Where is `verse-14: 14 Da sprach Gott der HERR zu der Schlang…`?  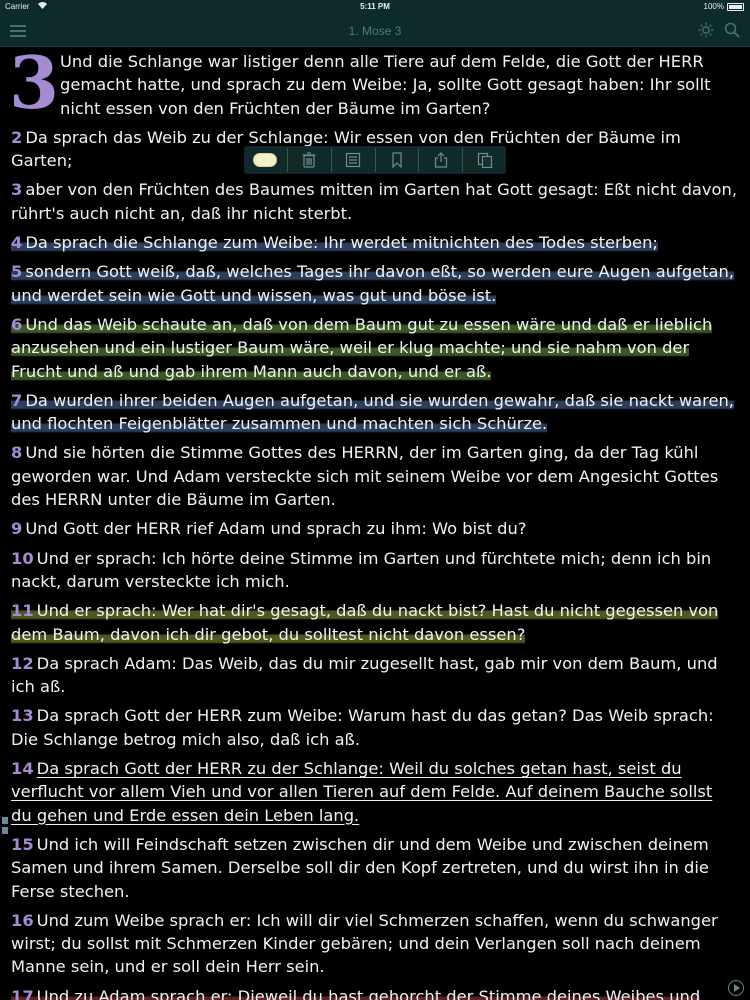 verse-14: 14 Da sprach Gott der HERR zu der Schlang… is located at coordinates (374, 792).